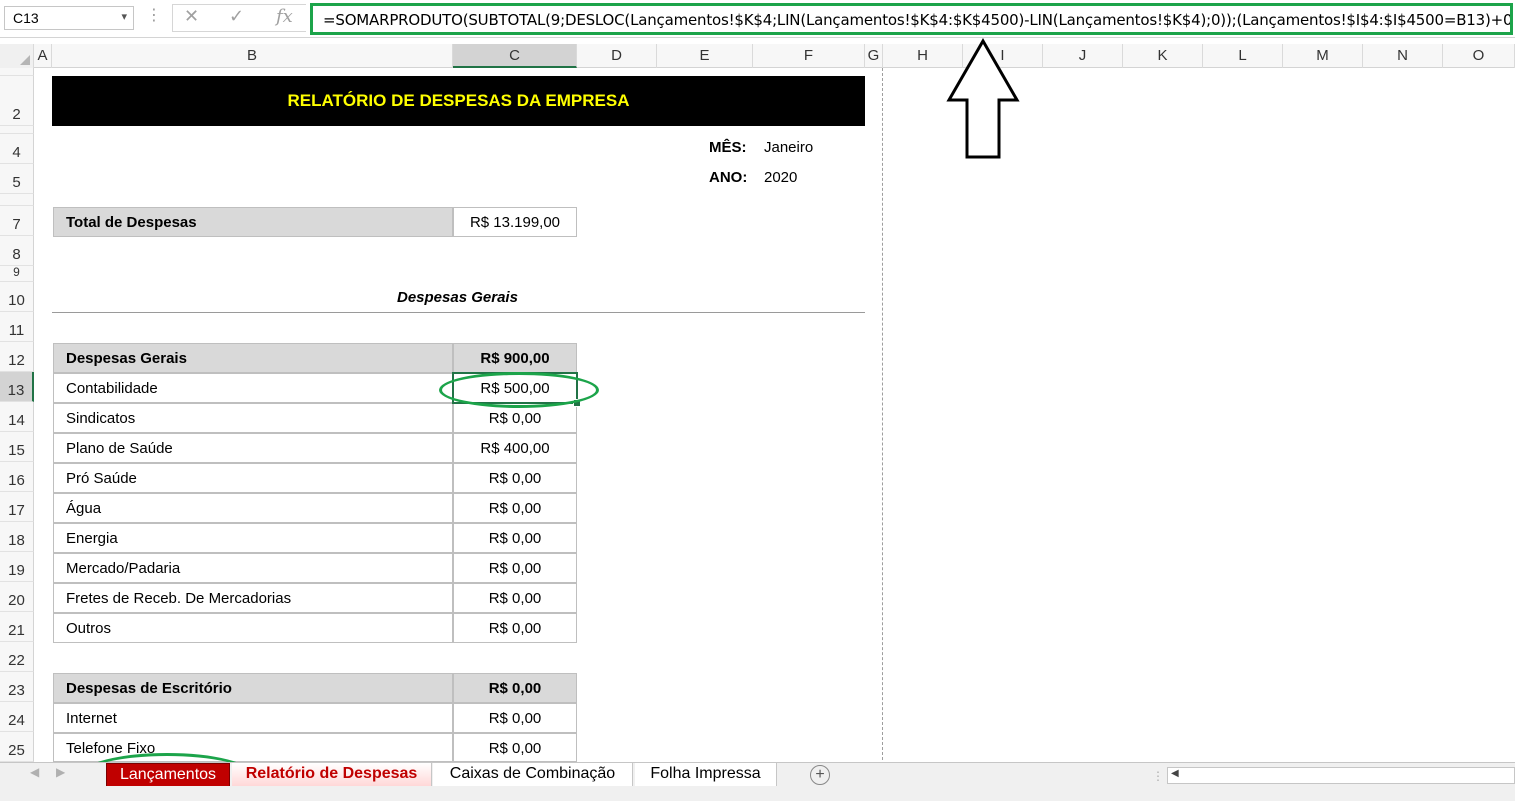 Image resolution: width=1515 pixels, height=801 pixels. I want to click on table-row-value: R$ 400,00, so click(515, 448).